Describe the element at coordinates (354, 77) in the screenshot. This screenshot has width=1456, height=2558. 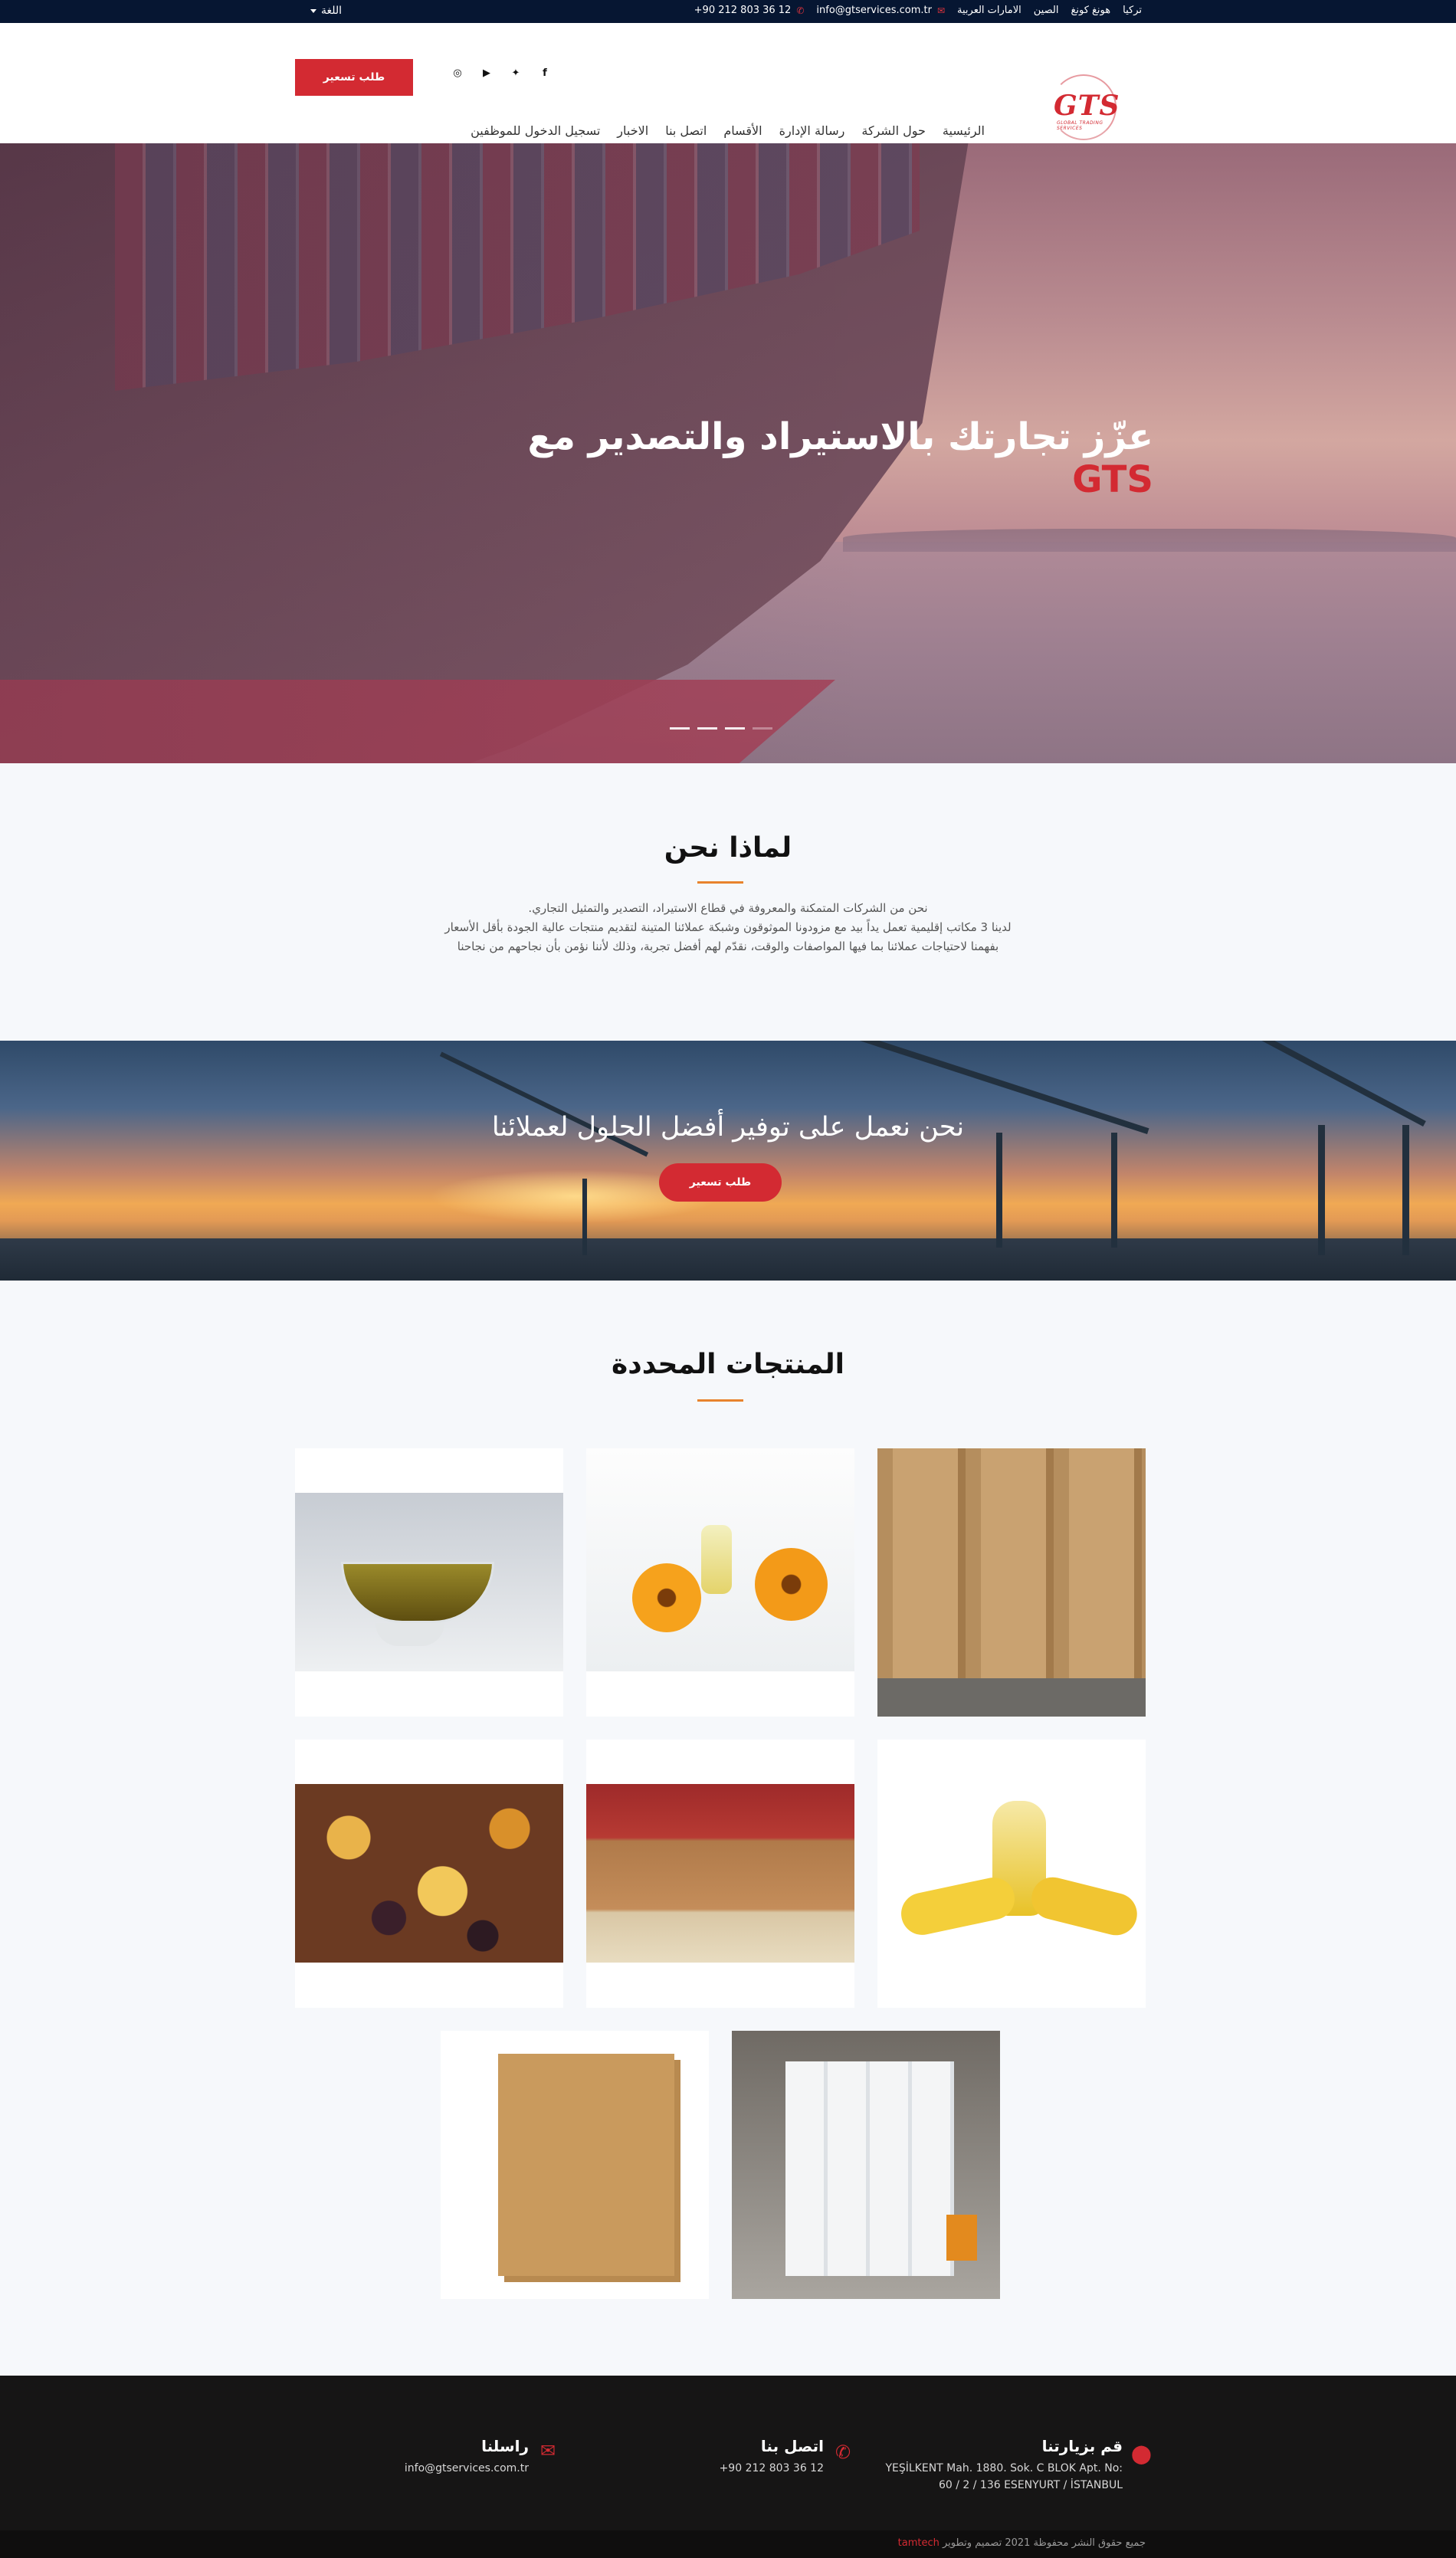
I see `request-quote-button: طلب تسعير` at that location.